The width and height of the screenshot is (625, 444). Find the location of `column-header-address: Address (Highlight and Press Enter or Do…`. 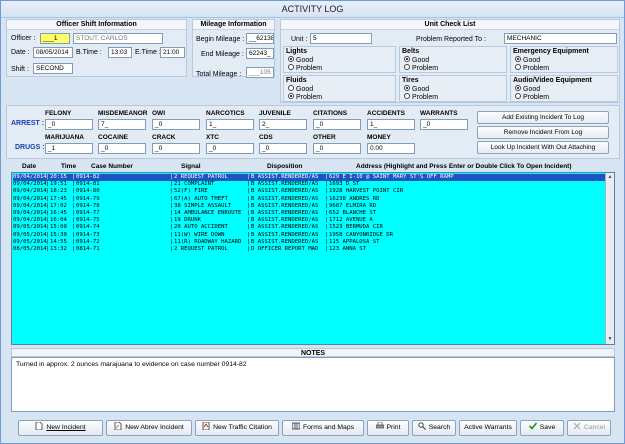

column-header-address: Address (Highlight and Press Enter or Do… is located at coordinates (464, 166).